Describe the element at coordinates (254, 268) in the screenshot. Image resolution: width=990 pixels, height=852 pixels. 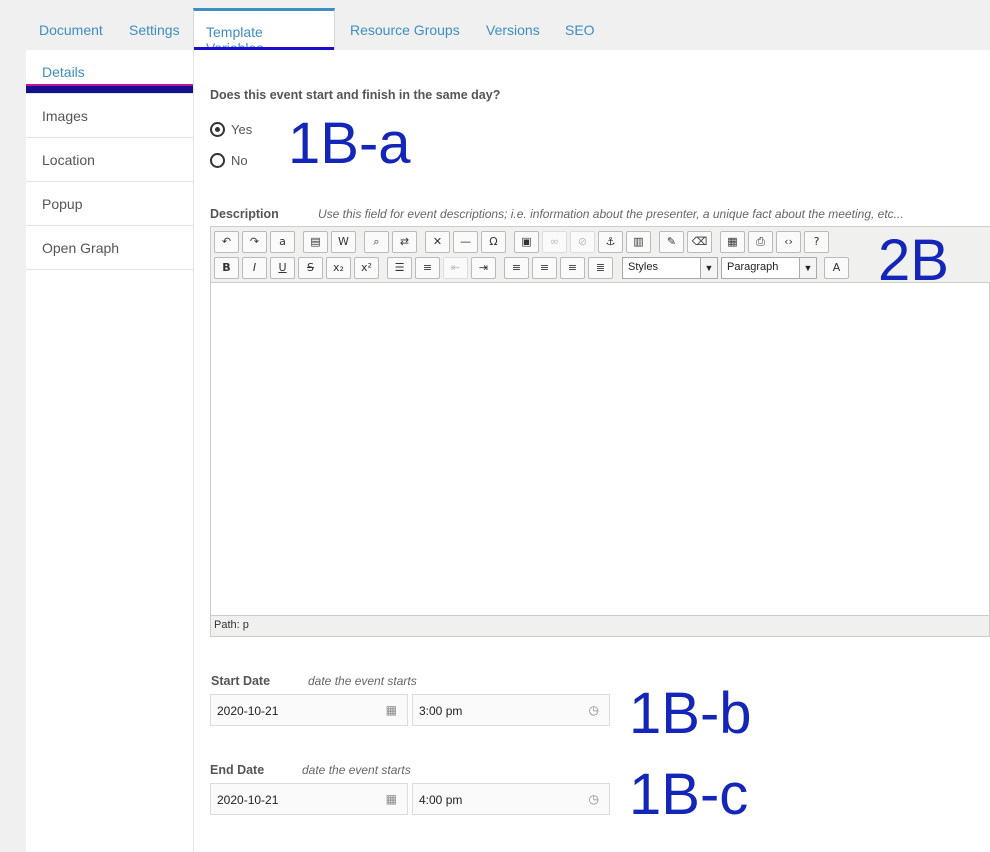
I see `italic-icon: I` at that location.